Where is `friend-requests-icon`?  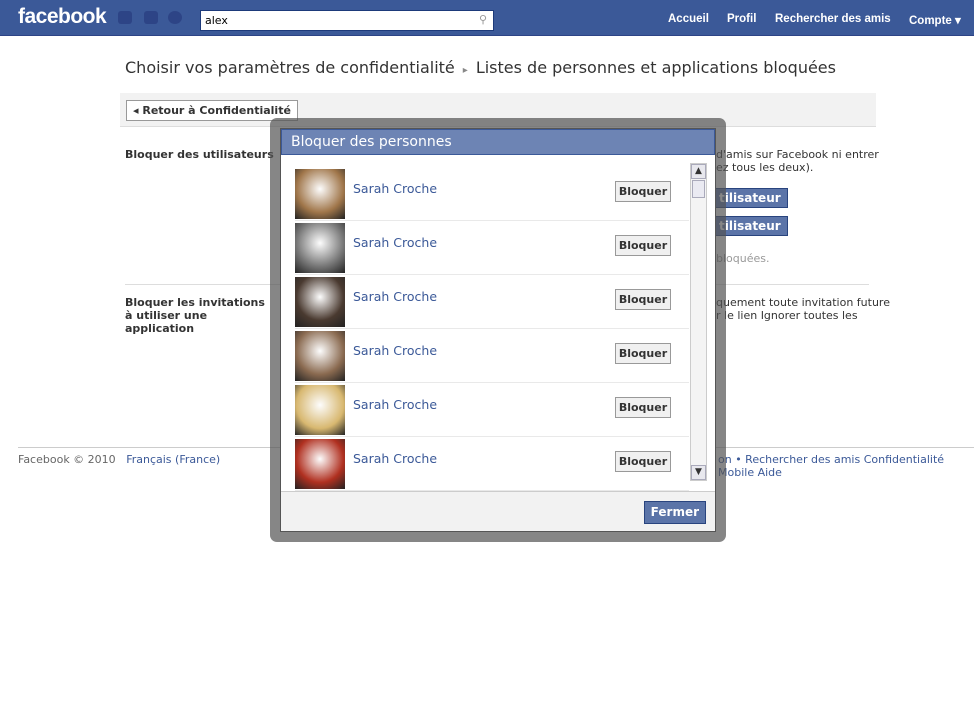
friend-requests-icon is located at coordinates (125, 17).